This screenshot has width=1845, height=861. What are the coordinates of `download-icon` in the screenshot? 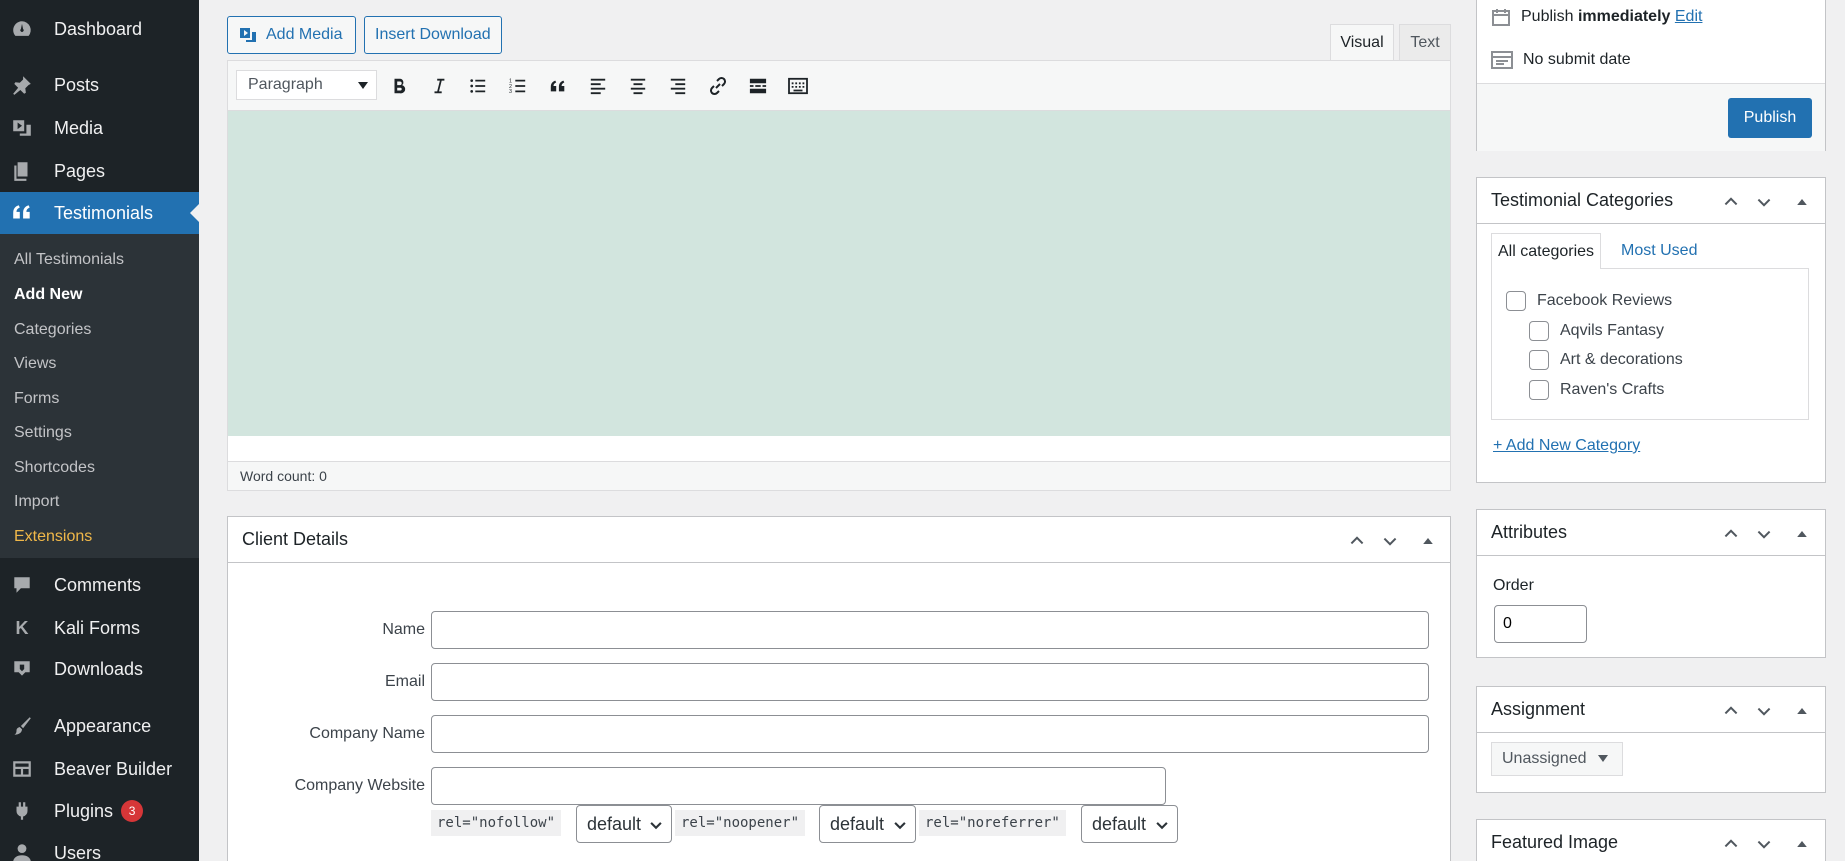 It's located at (22, 669).